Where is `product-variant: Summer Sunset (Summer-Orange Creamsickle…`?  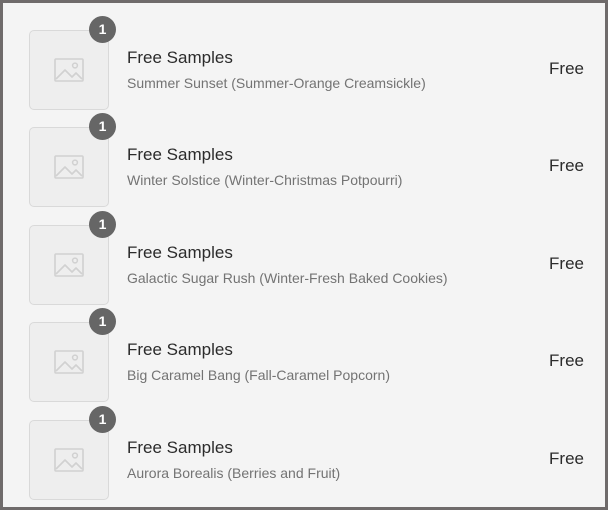
product-variant: Summer Sunset (Summer-Orange Creamsickle… is located at coordinates (276, 83).